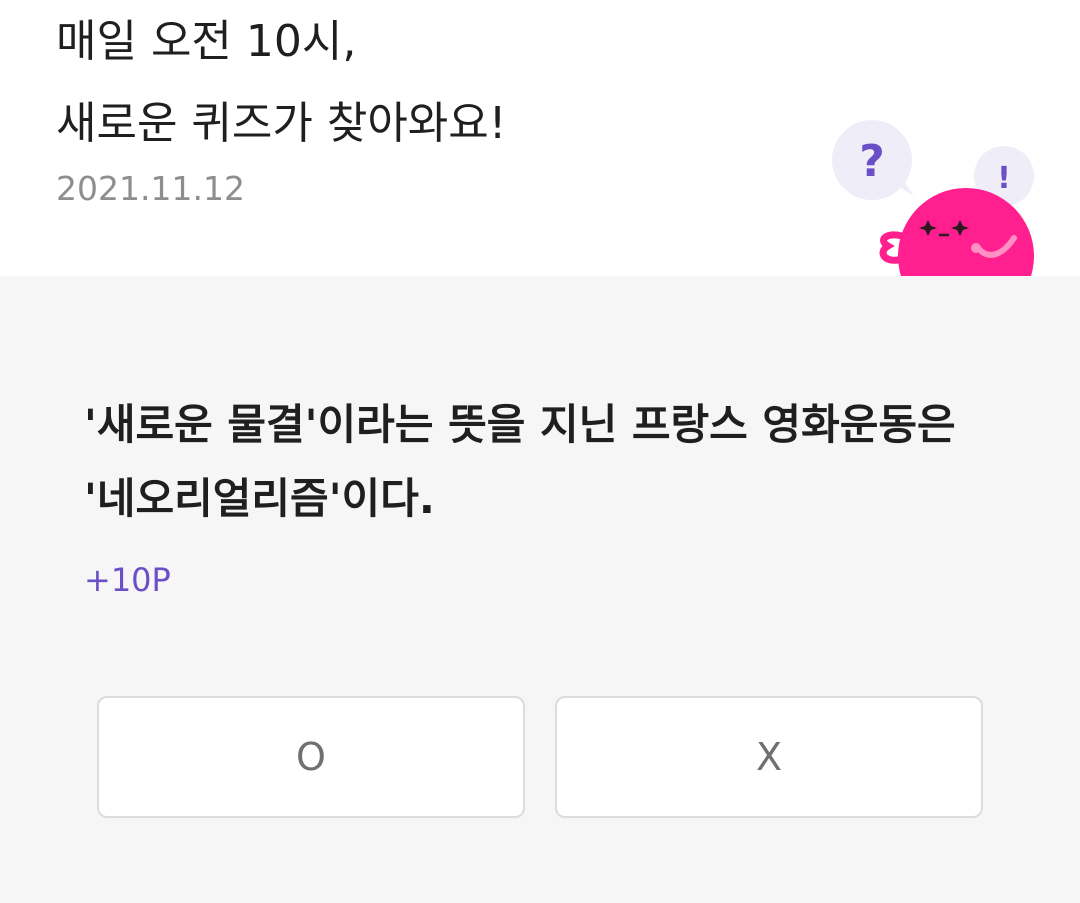 The image size is (1080, 903). What do you see at coordinates (281, 123) in the screenshot?
I see `page-title-line-2: 새로운 퀴즈가 찾아와요!` at bounding box center [281, 123].